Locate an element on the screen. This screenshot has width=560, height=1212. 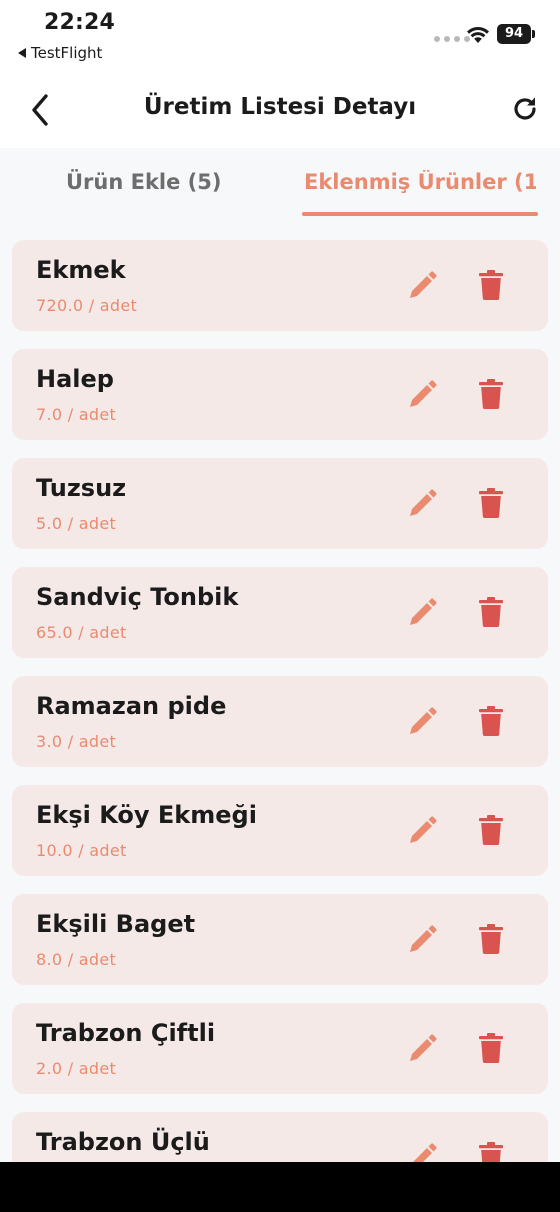
tab-add-product: Ürün Ekle (5) is located at coordinates (144, 182).